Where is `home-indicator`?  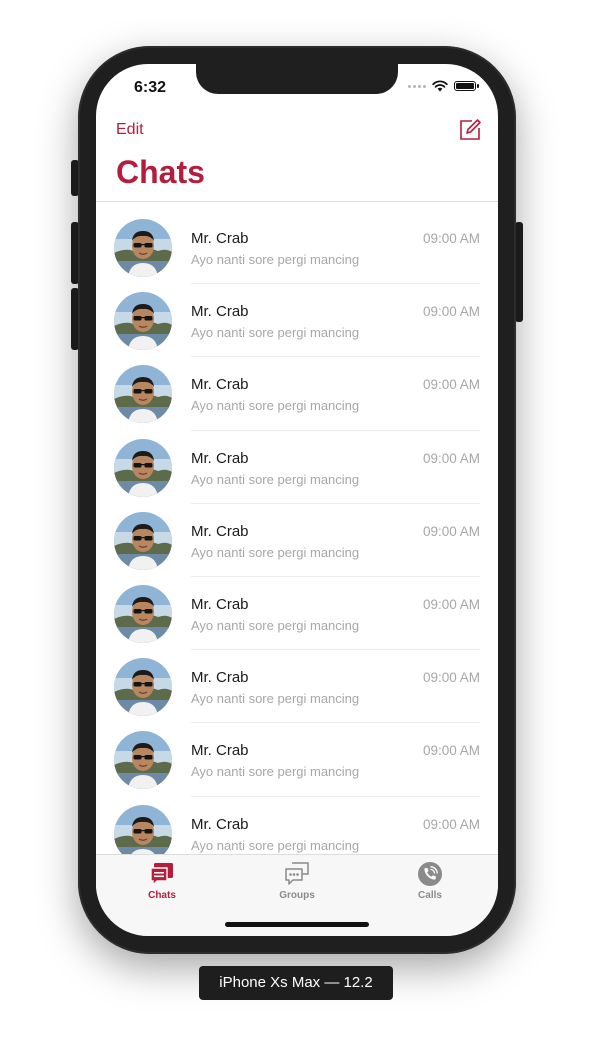
home-indicator is located at coordinates (297, 924).